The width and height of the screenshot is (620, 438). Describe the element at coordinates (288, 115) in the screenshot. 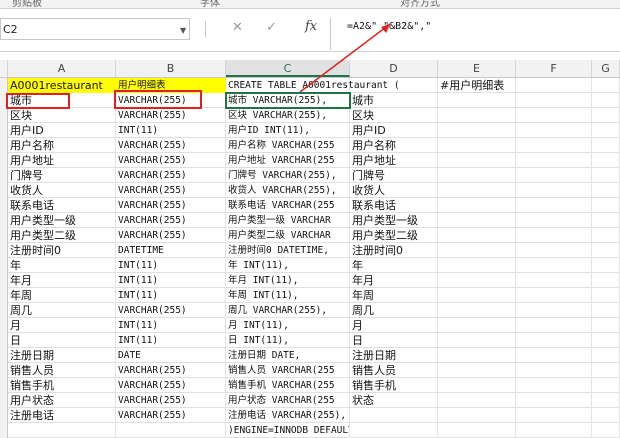

I see `cell-c: 区块 VARCHAR(255),` at that location.